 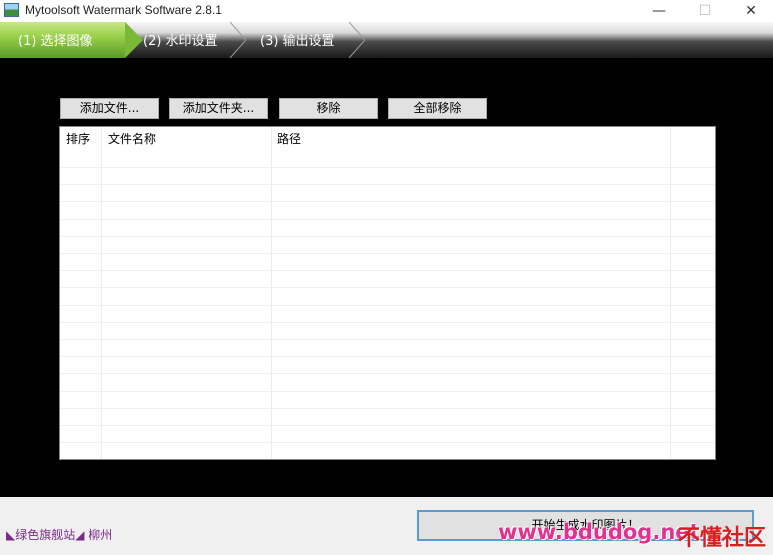 I want to click on step-label: (3) 输出设置, so click(x=297, y=41).